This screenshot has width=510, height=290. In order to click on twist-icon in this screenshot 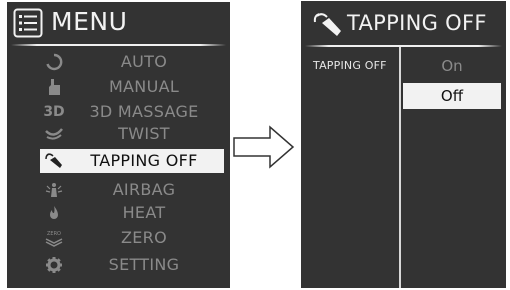, I will do `click(54, 134)`.